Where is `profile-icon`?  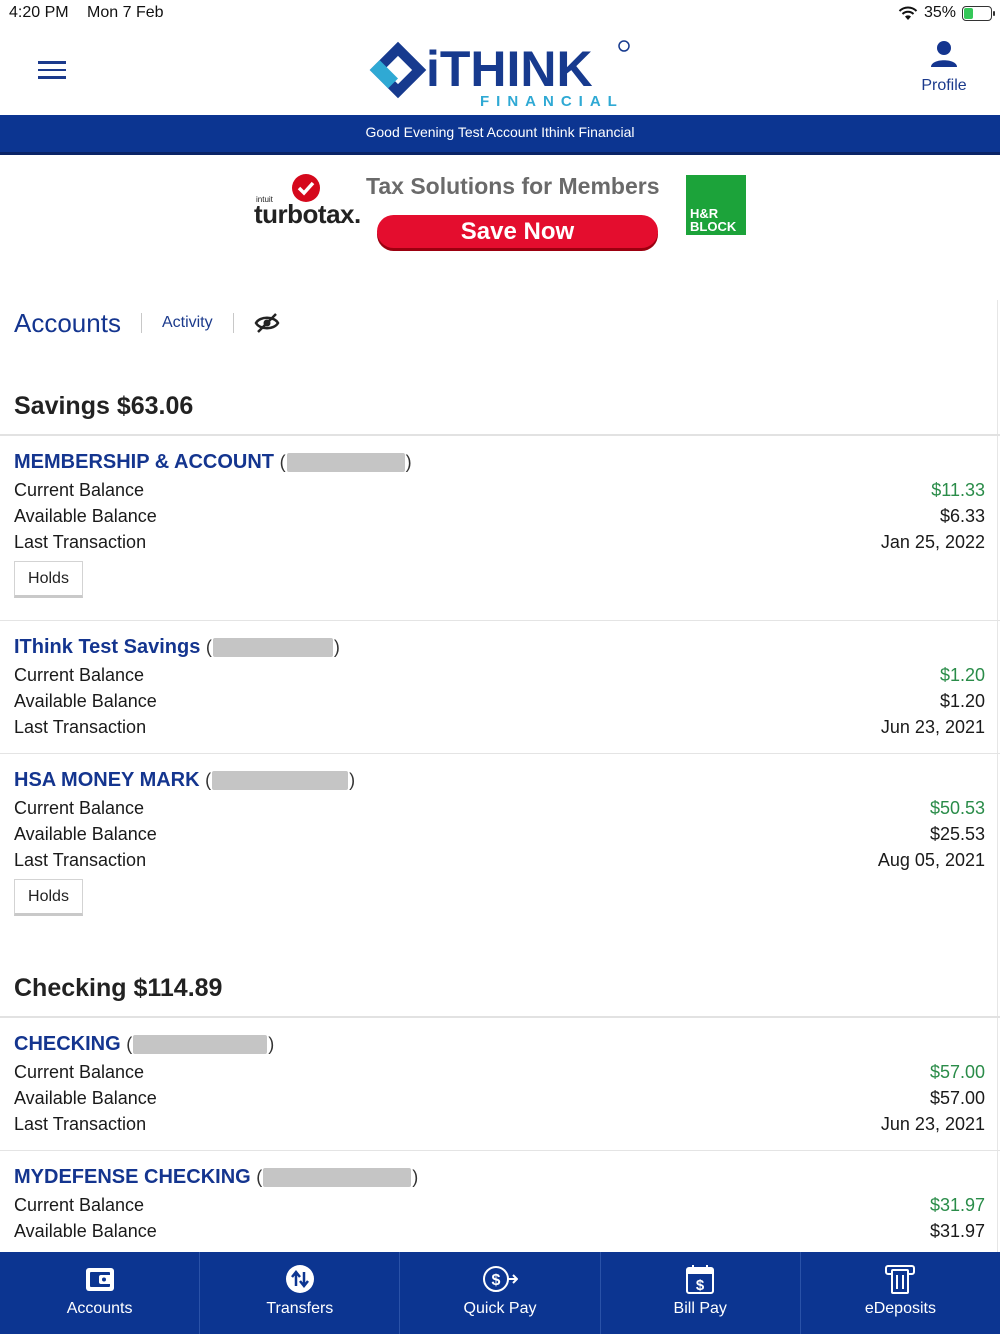
profile-icon is located at coordinates (944, 54).